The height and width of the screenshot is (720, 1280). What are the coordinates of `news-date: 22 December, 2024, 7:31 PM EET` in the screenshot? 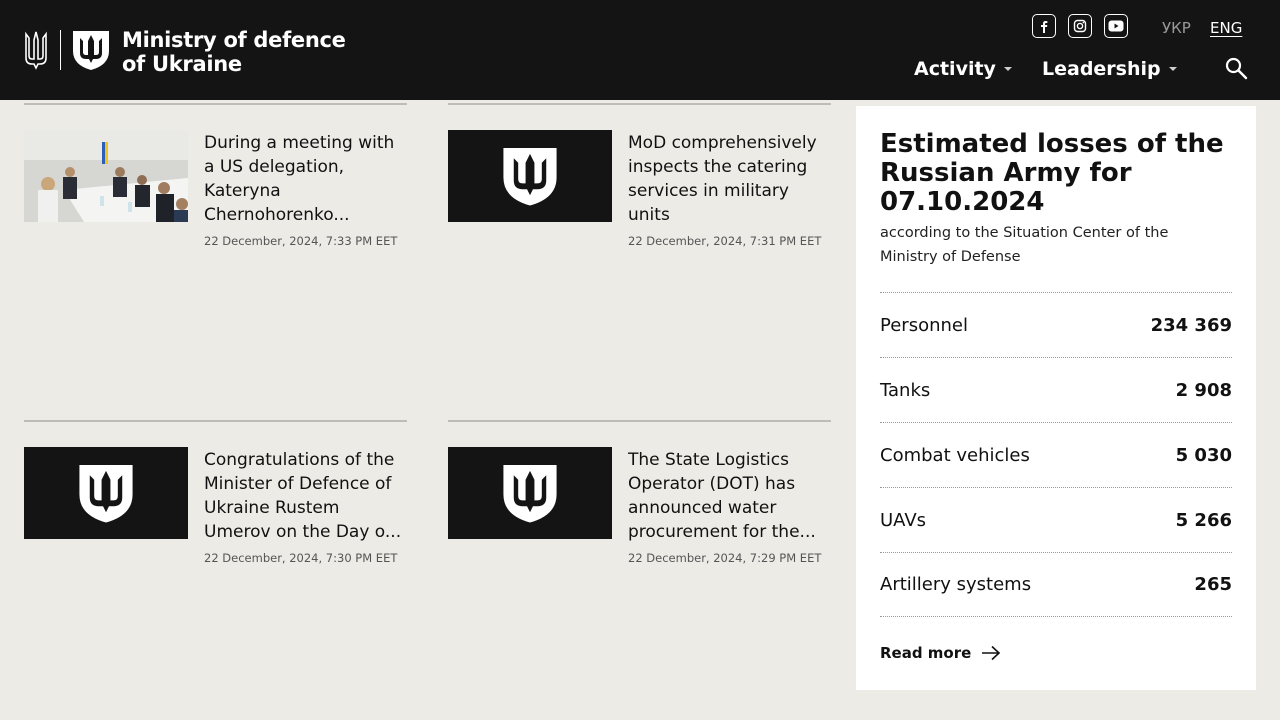 It's located at (725, 241).